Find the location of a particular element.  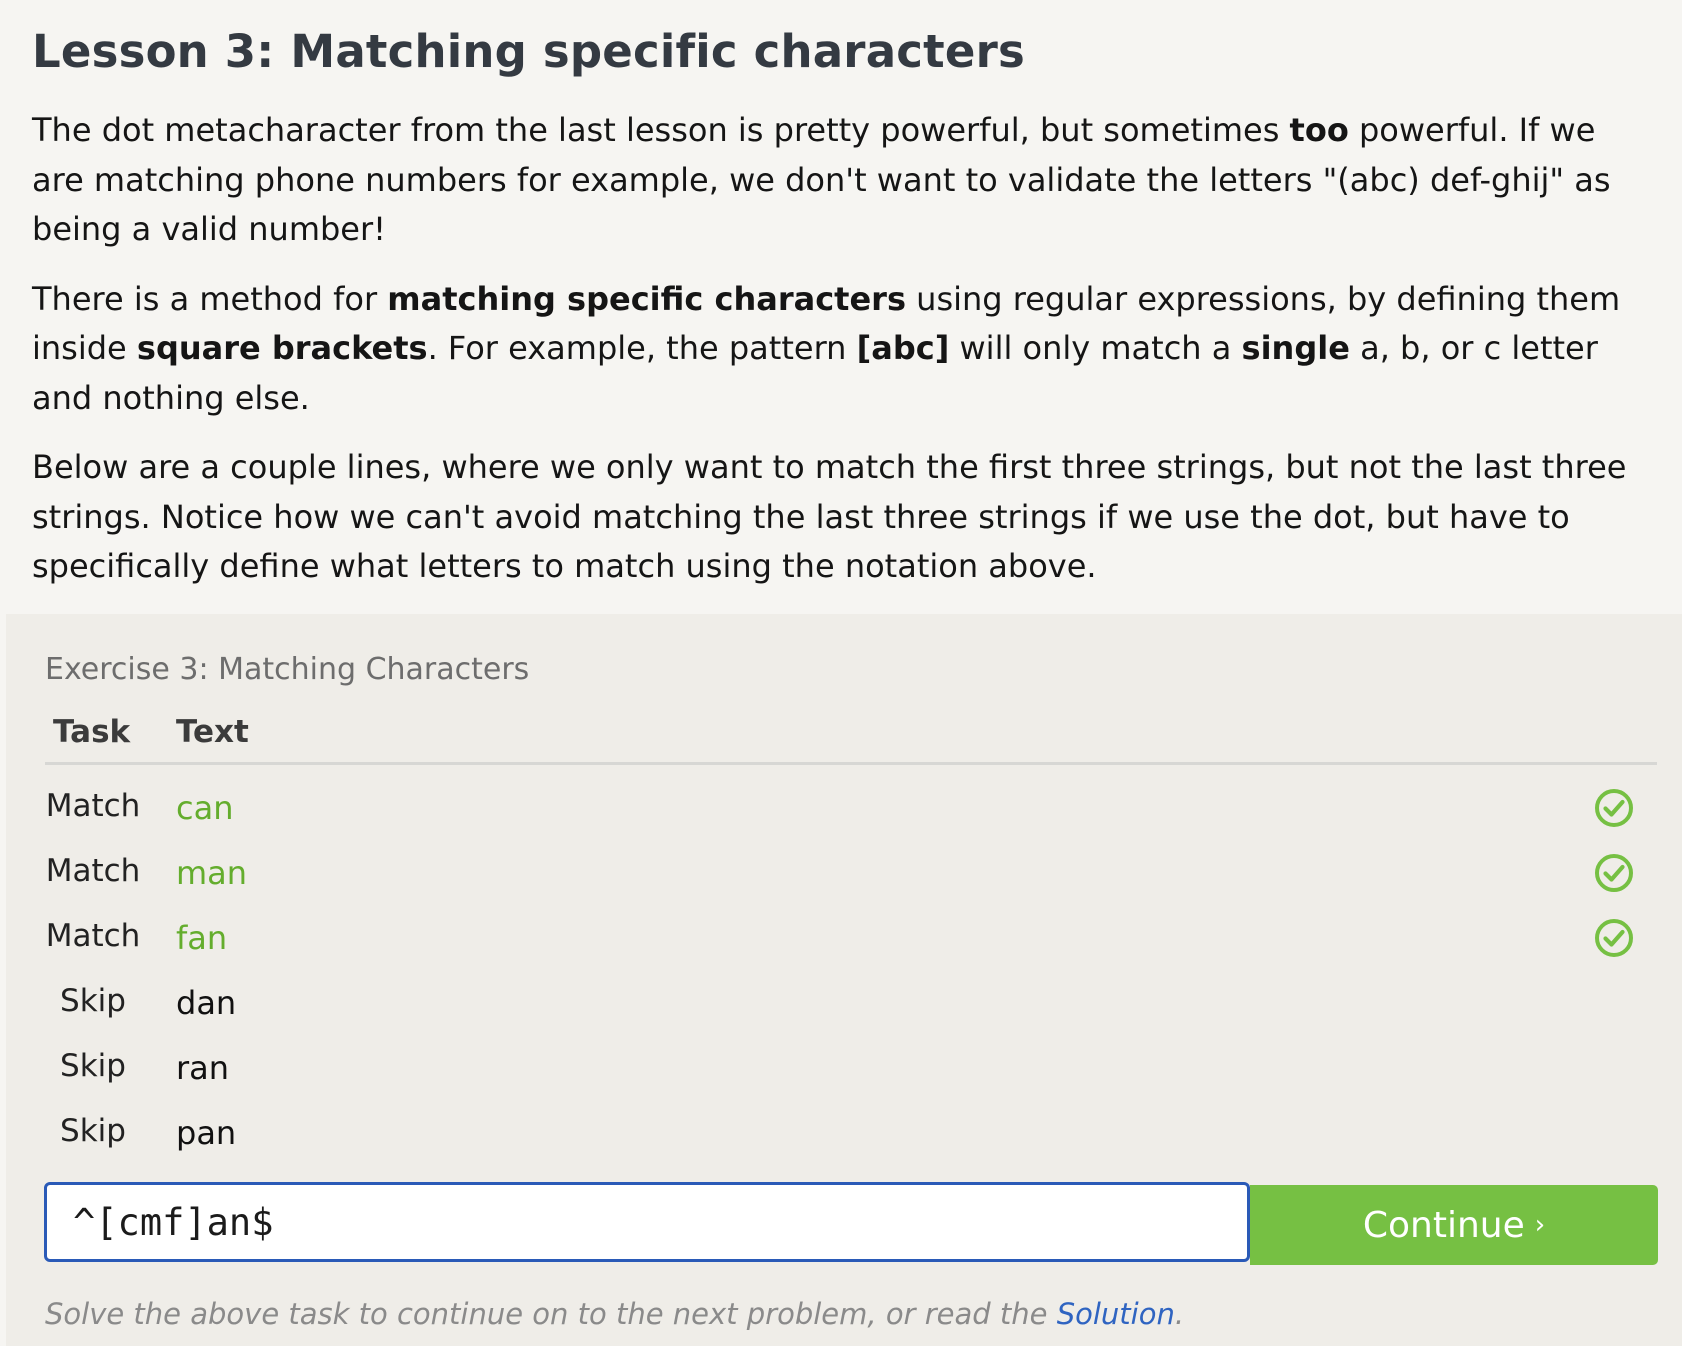

task-text: pan is located at coordinates (206, 1133).